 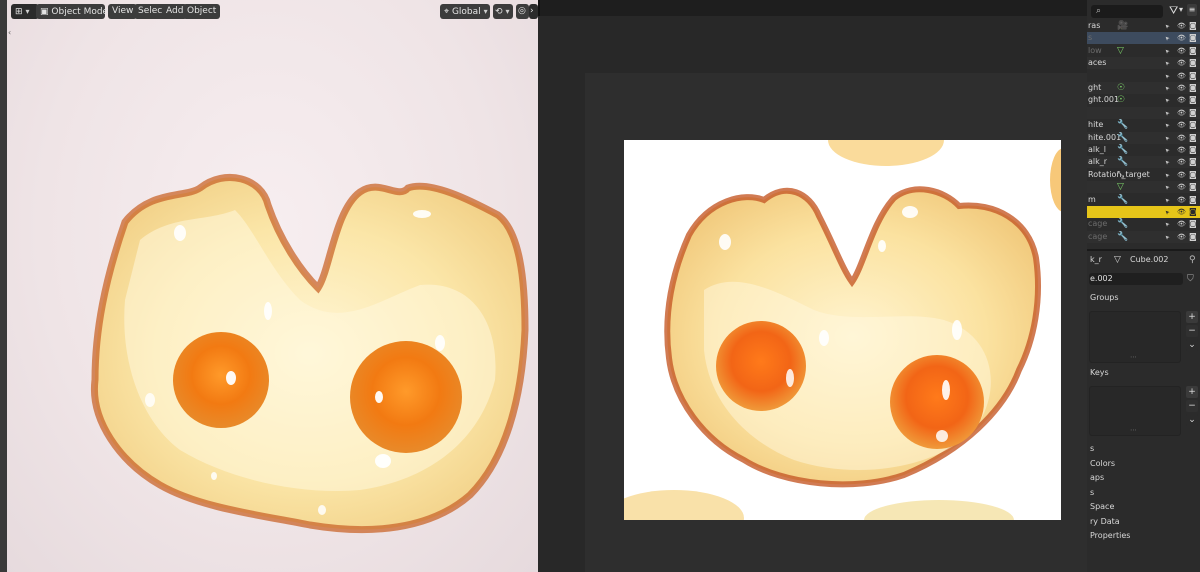 What do you see at coordinates (1143, 200) in the screenshot?
I see `outliner-row: m 🔧 ➤ 👁 ◙` at bounding box center [1143, 200].